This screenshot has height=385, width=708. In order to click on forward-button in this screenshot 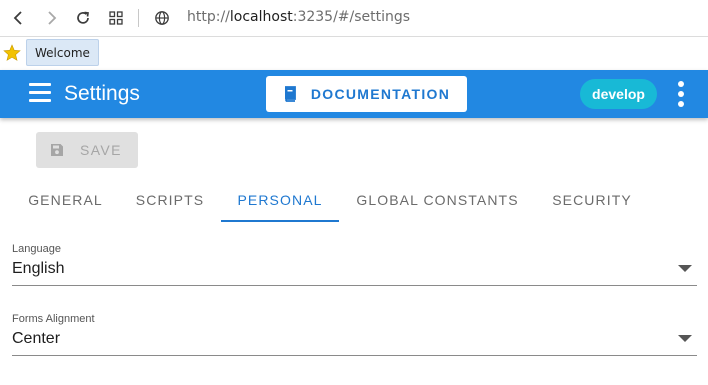, I will do `click(51, 18)`.